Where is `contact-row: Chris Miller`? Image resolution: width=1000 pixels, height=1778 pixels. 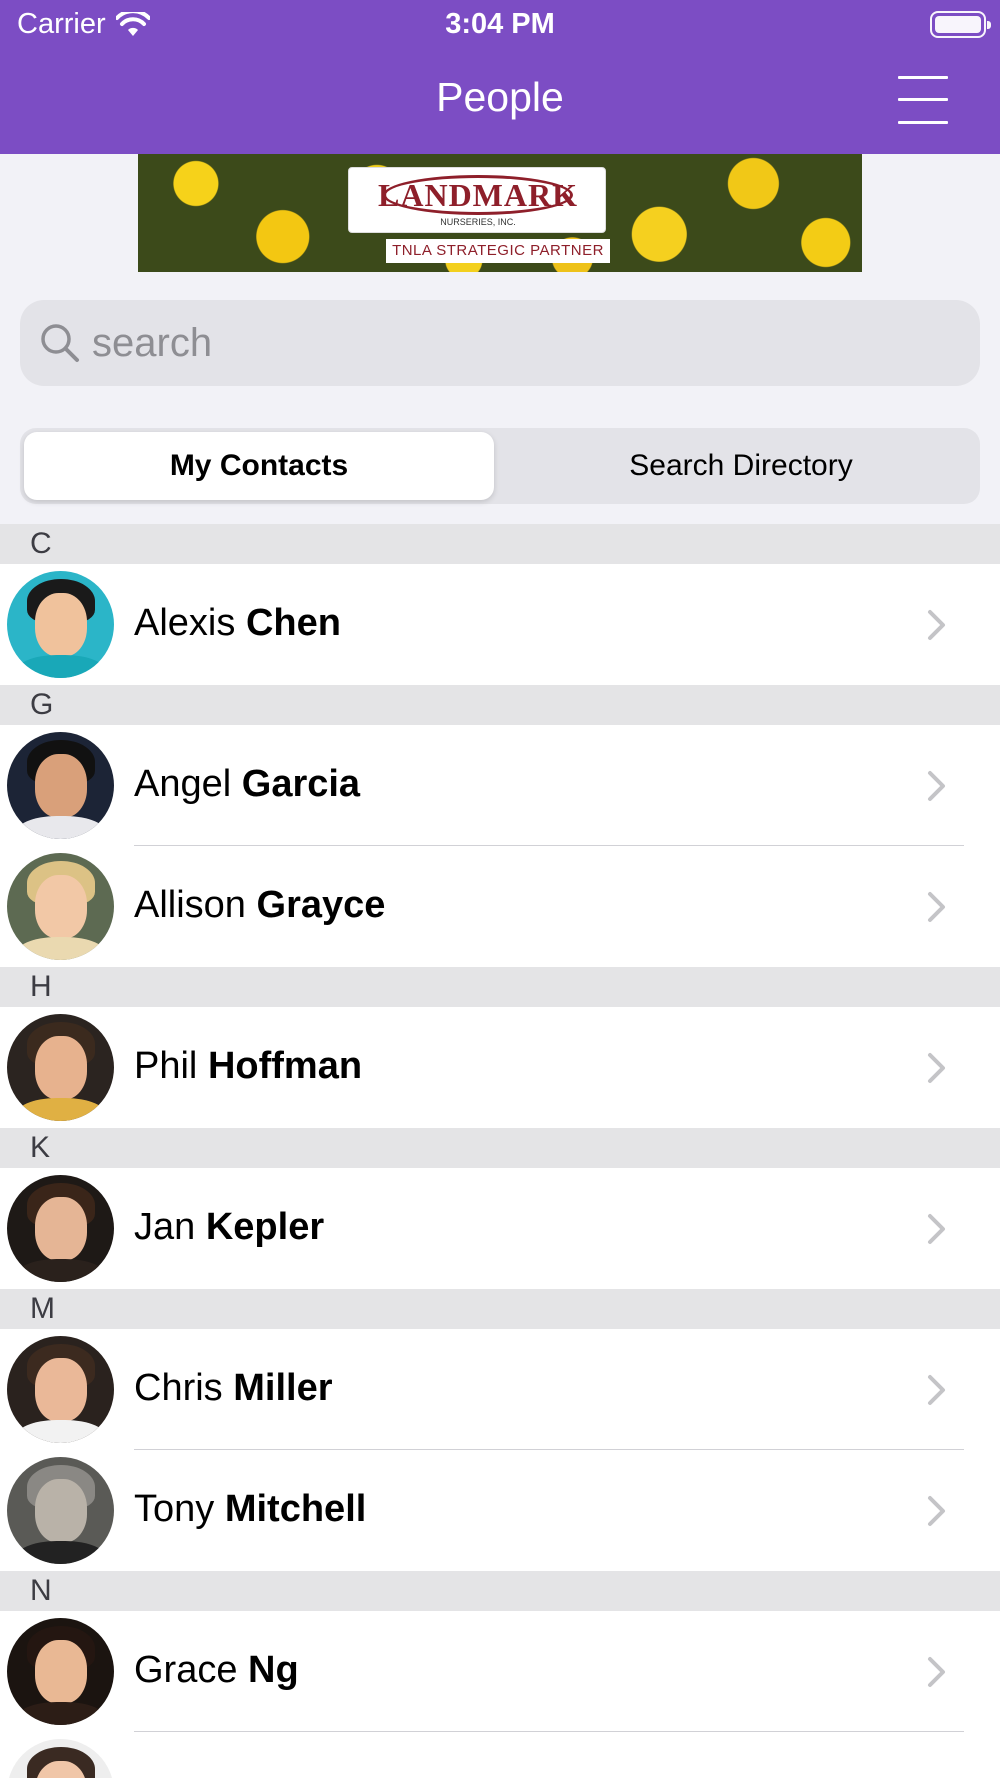
contact-row: Chris Miller is located at coordinates (500, 1389).